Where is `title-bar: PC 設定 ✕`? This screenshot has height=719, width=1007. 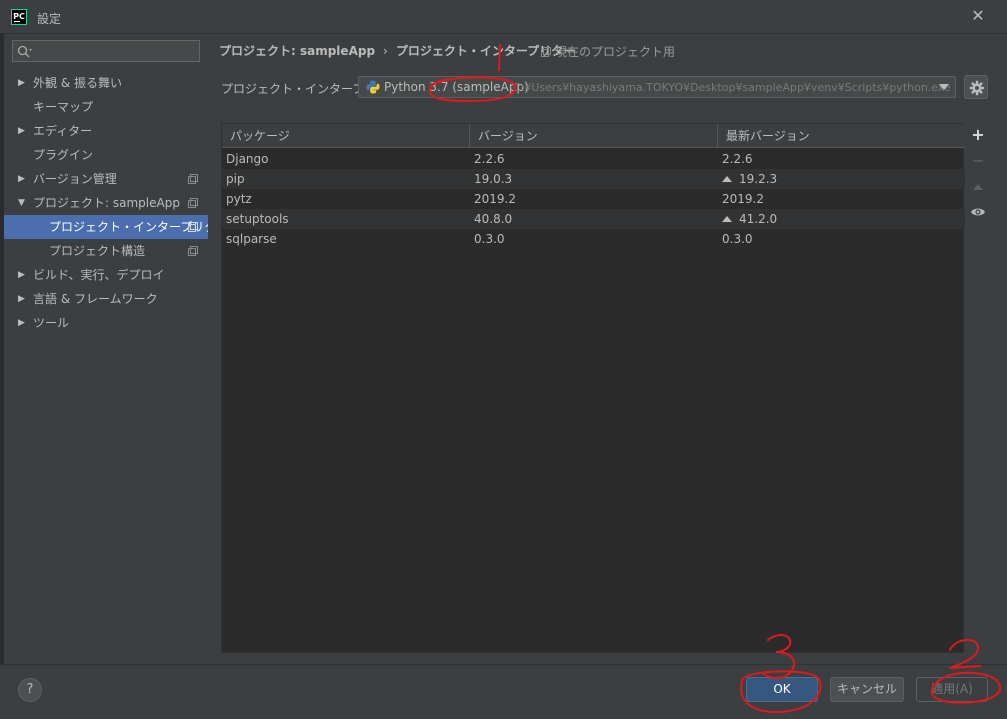 title-bar: PC 設定 ✕ is located at coordinates (503, 17).